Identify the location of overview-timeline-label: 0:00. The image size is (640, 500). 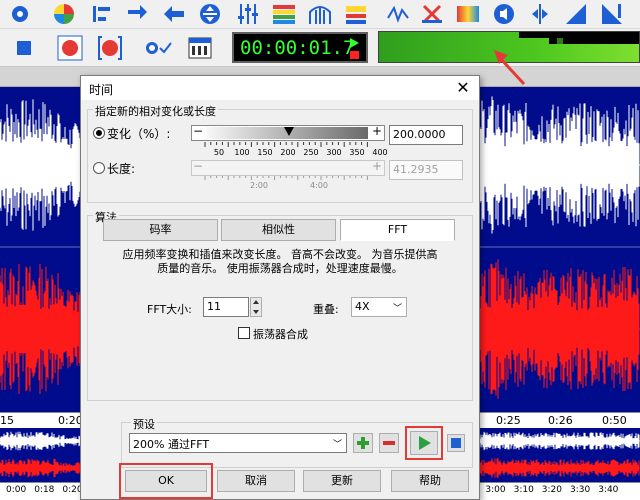
(16, 490).